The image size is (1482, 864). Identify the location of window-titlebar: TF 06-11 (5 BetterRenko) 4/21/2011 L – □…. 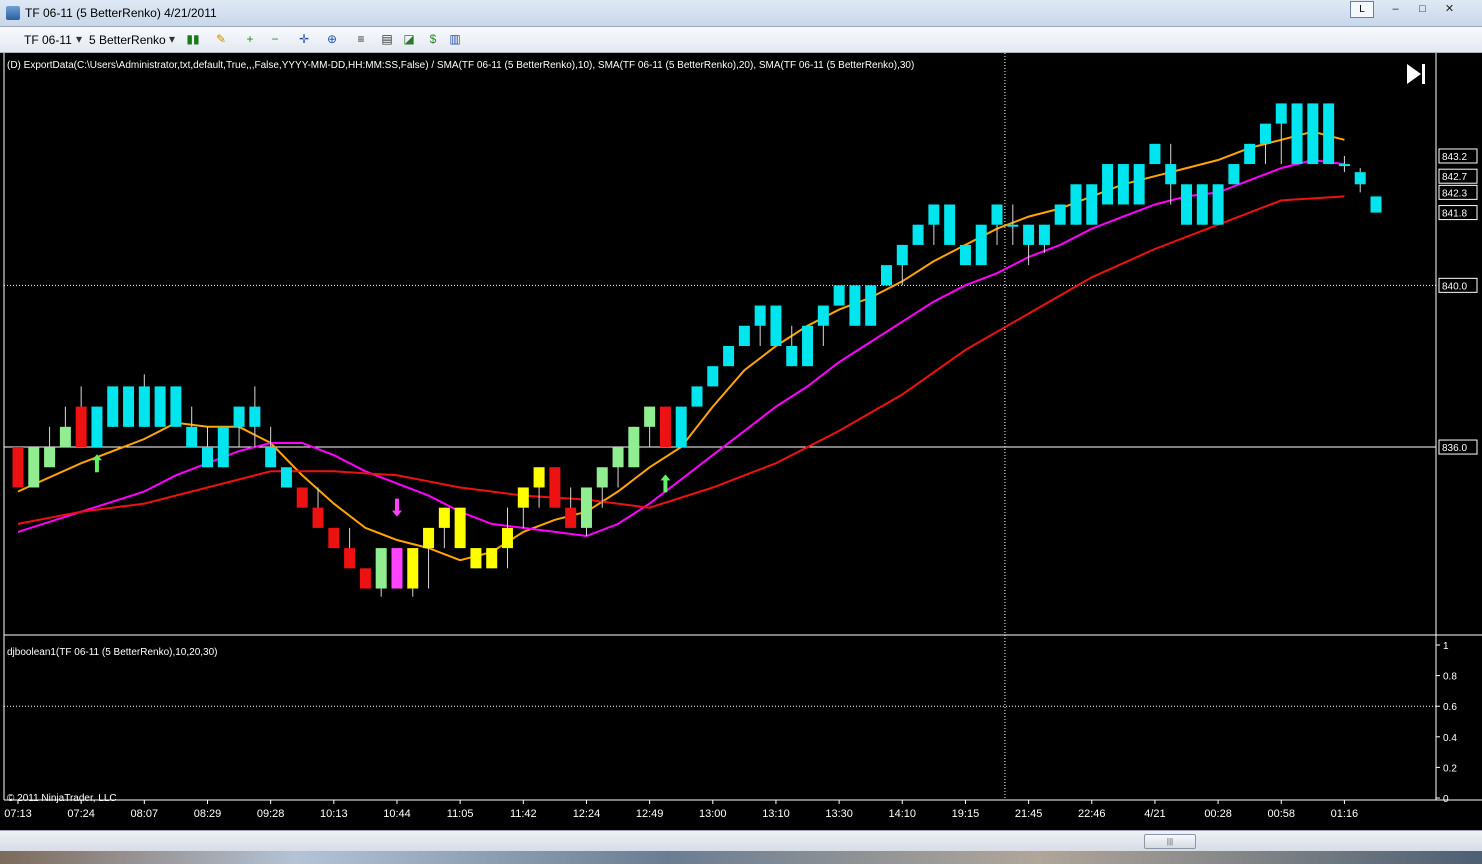
(741, 13).